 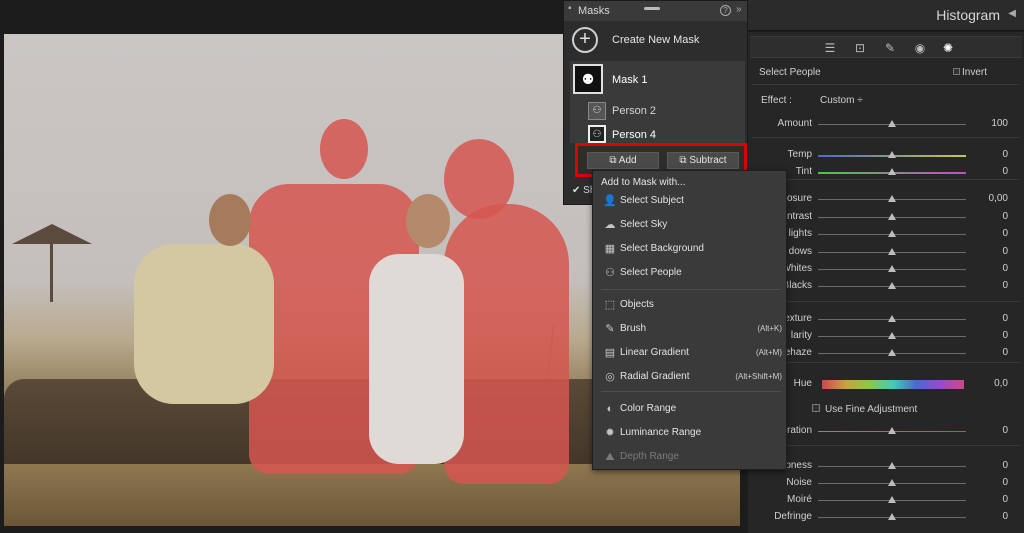 I want to click on menu-item-color-range: ◐ Color Range, so click(x=689, y=409).